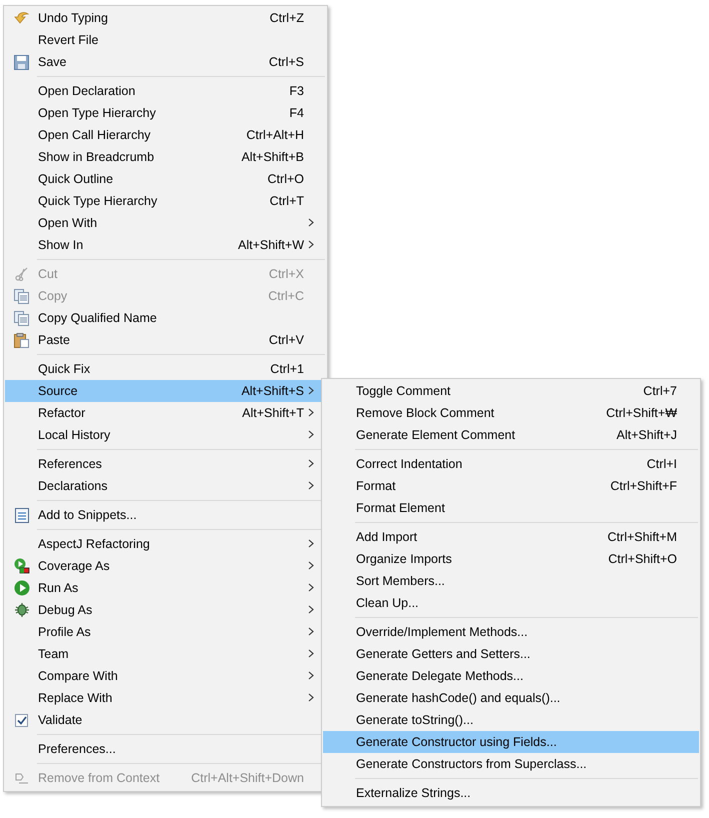 This screenshot has height=818, width=709. I want to click on menu-item: Profile As, so click(165, 632).